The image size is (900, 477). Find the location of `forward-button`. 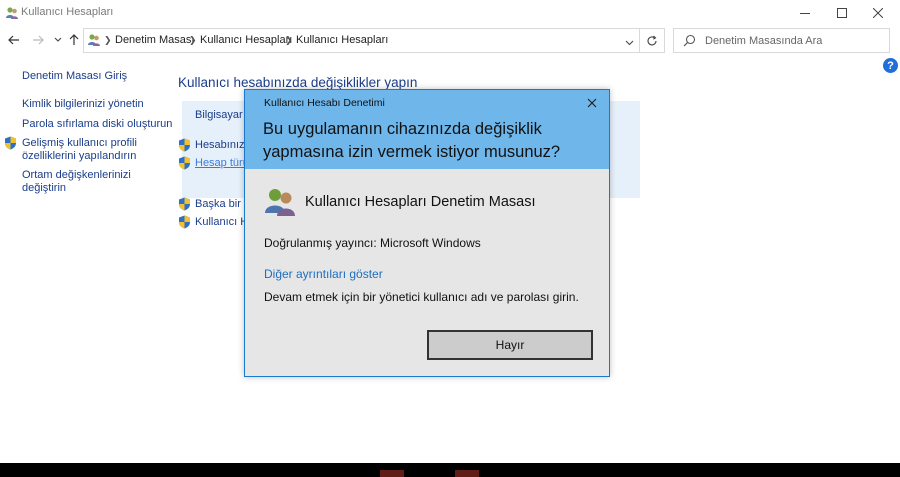

forward-button is located at coordinates (38, 40).